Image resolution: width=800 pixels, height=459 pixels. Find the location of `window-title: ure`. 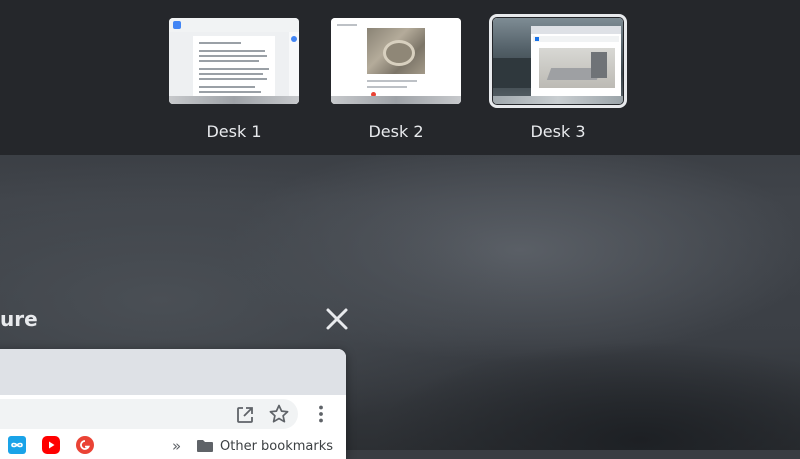

window-title: ure is located at coordinates (19, 319).